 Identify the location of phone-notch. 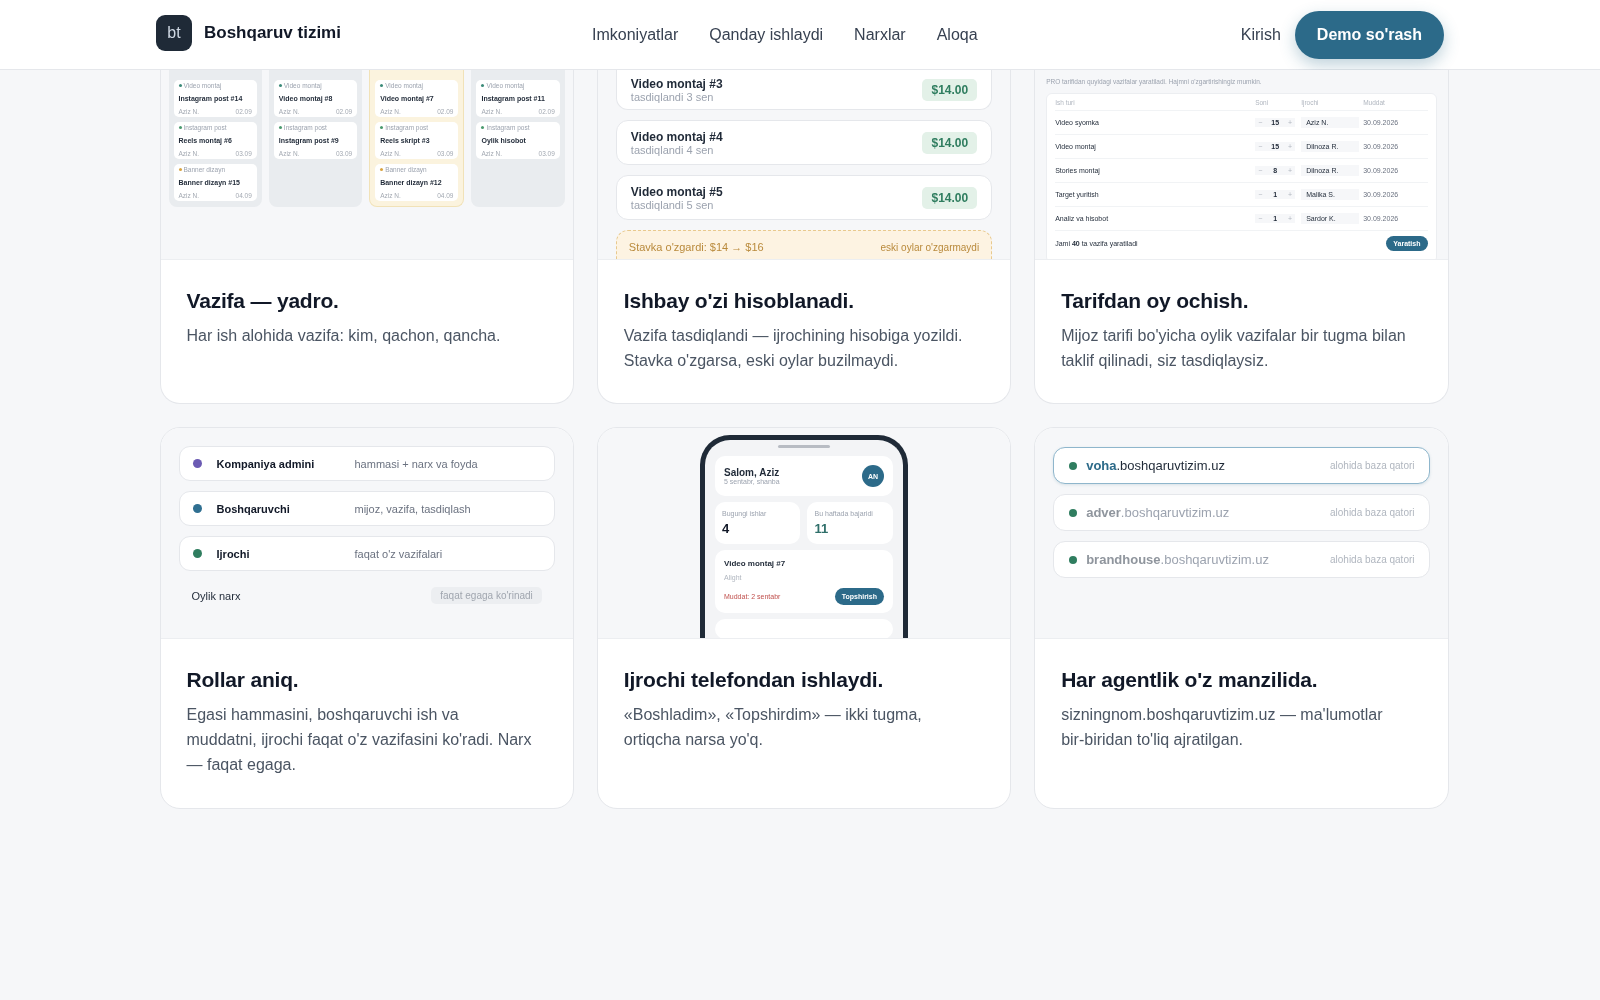
(804, 446).